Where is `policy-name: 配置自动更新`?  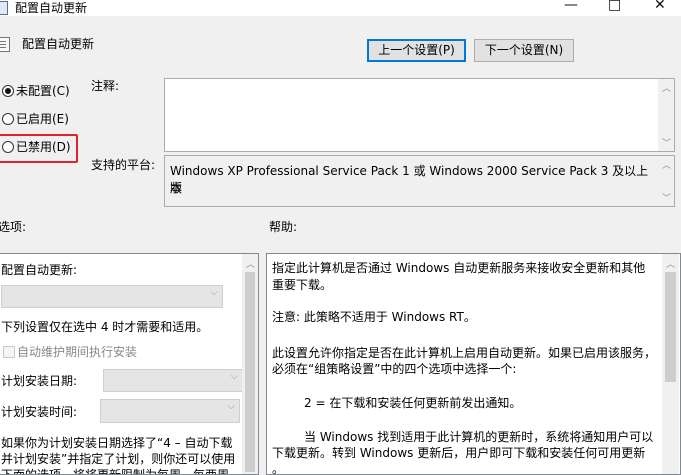
policy-name: 配置自动更新 is located at coordinates (58, 44).